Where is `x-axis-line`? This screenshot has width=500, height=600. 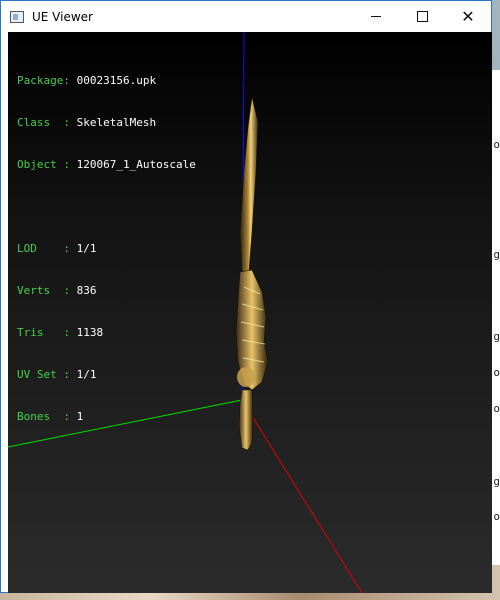
x-axis-line is located at coordinates (302, 496).